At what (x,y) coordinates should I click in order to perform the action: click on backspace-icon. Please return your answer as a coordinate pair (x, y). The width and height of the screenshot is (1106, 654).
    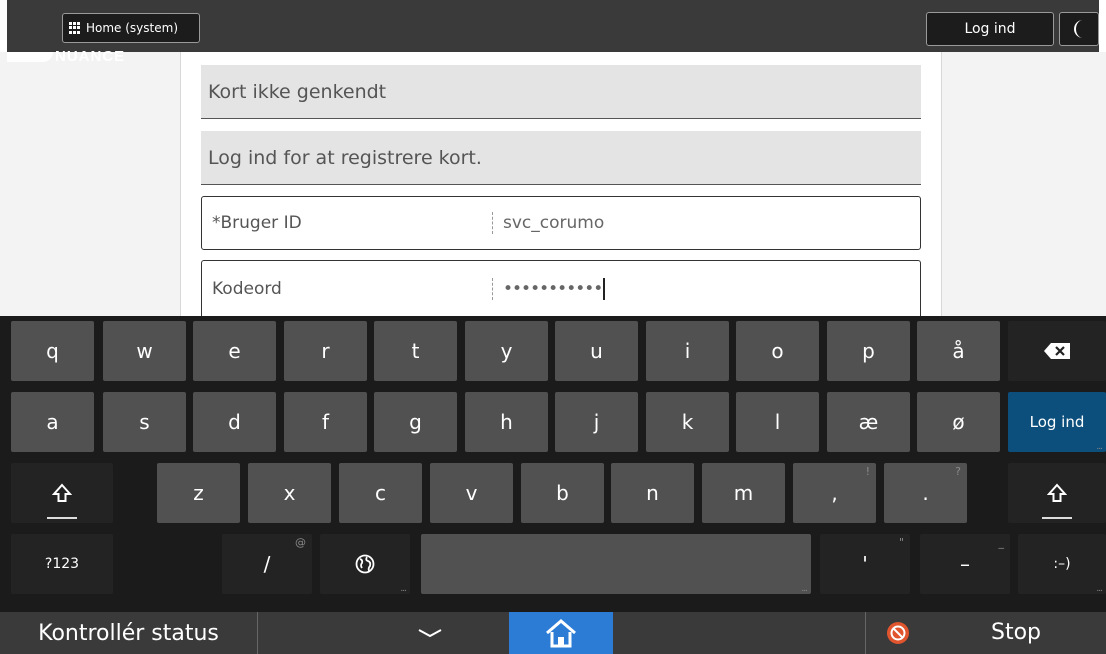
    Looking at the image, I should click on (1057, 351).